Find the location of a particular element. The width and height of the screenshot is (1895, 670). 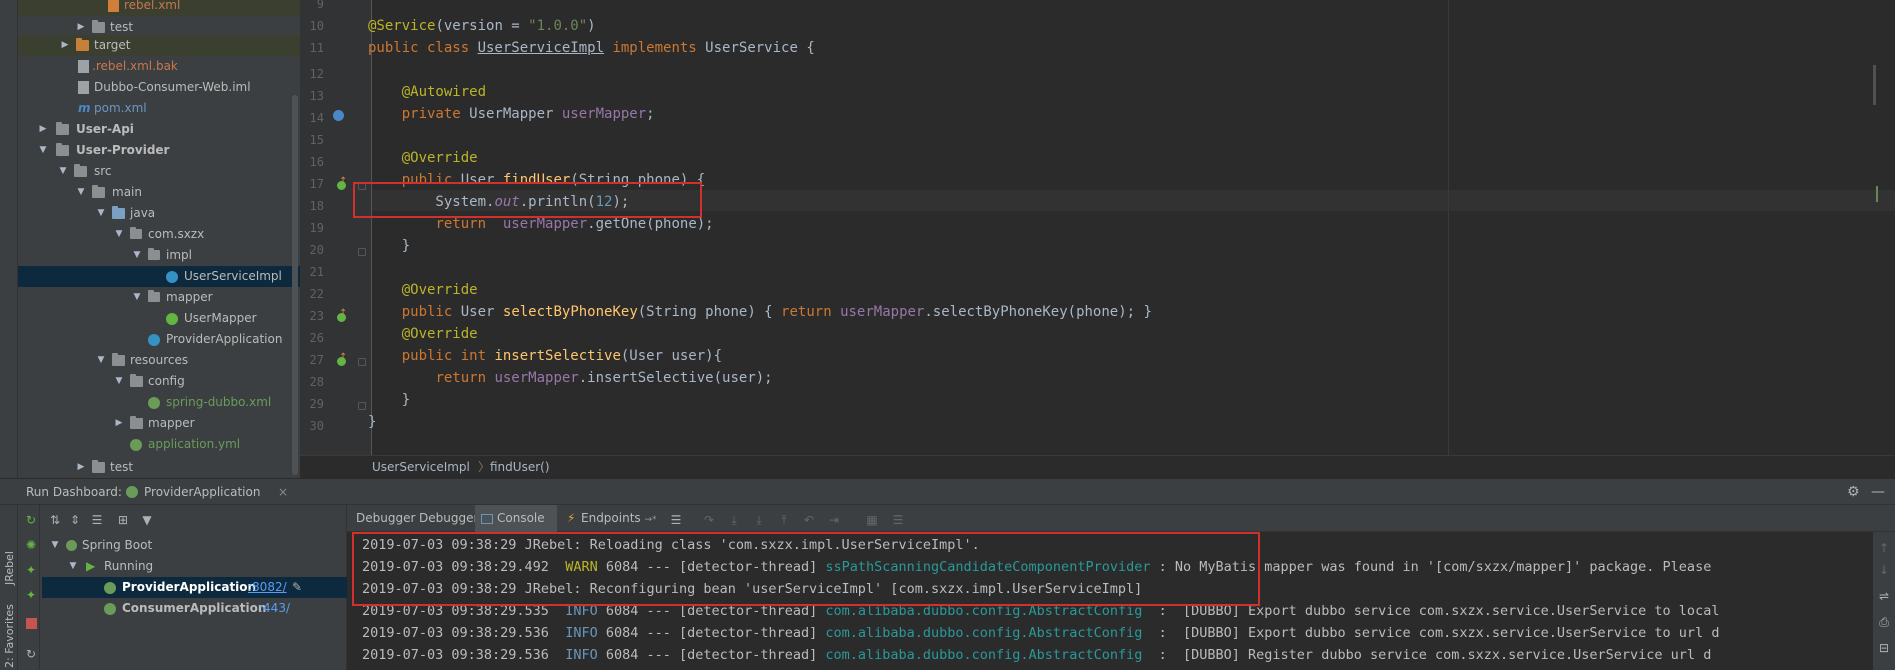

tree-item-spring-dubbo-xml: spring-dubbo.xml is located at coordinates (159, 402).